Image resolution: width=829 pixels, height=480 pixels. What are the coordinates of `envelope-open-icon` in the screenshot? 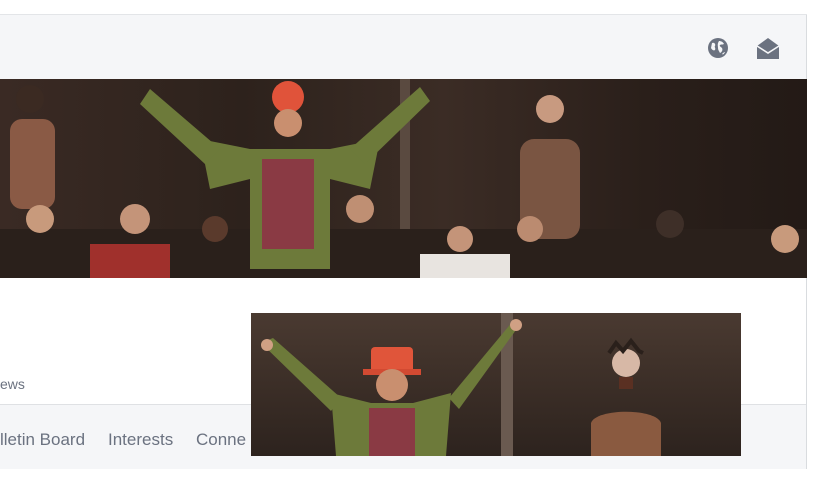 It's located at (768, 48).